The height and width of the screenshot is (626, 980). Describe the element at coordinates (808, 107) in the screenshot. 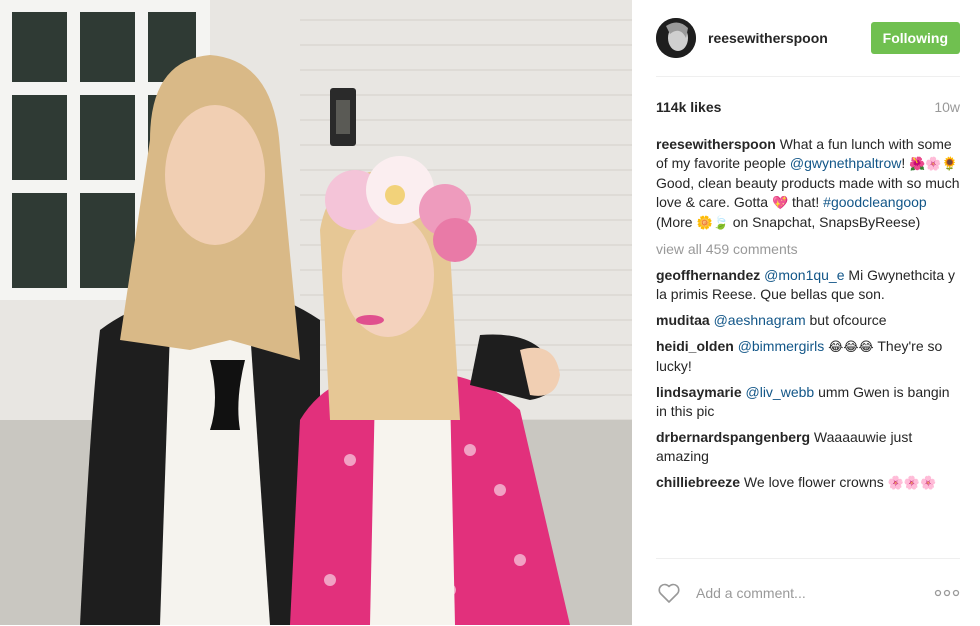

I see `likes-row: 114k likes 10w` at that location.